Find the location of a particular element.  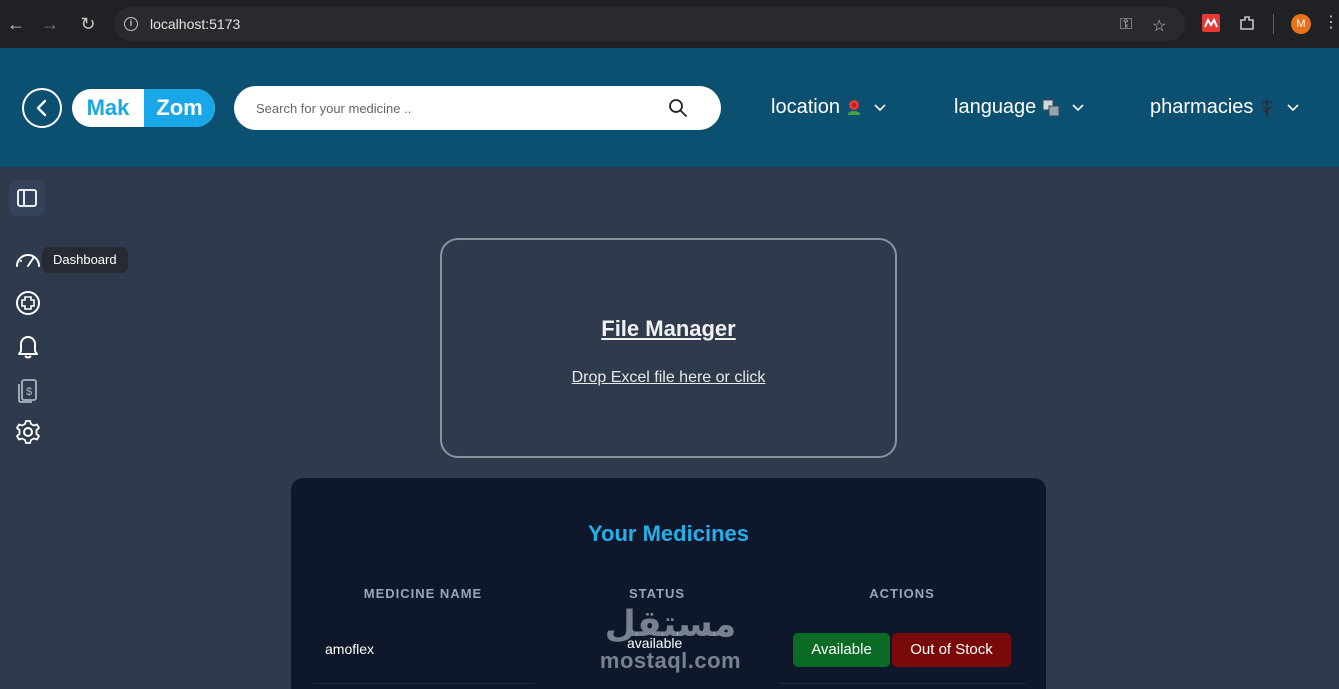

pharmacies-menu: pharmacies is located at coordinates (1224, 107).